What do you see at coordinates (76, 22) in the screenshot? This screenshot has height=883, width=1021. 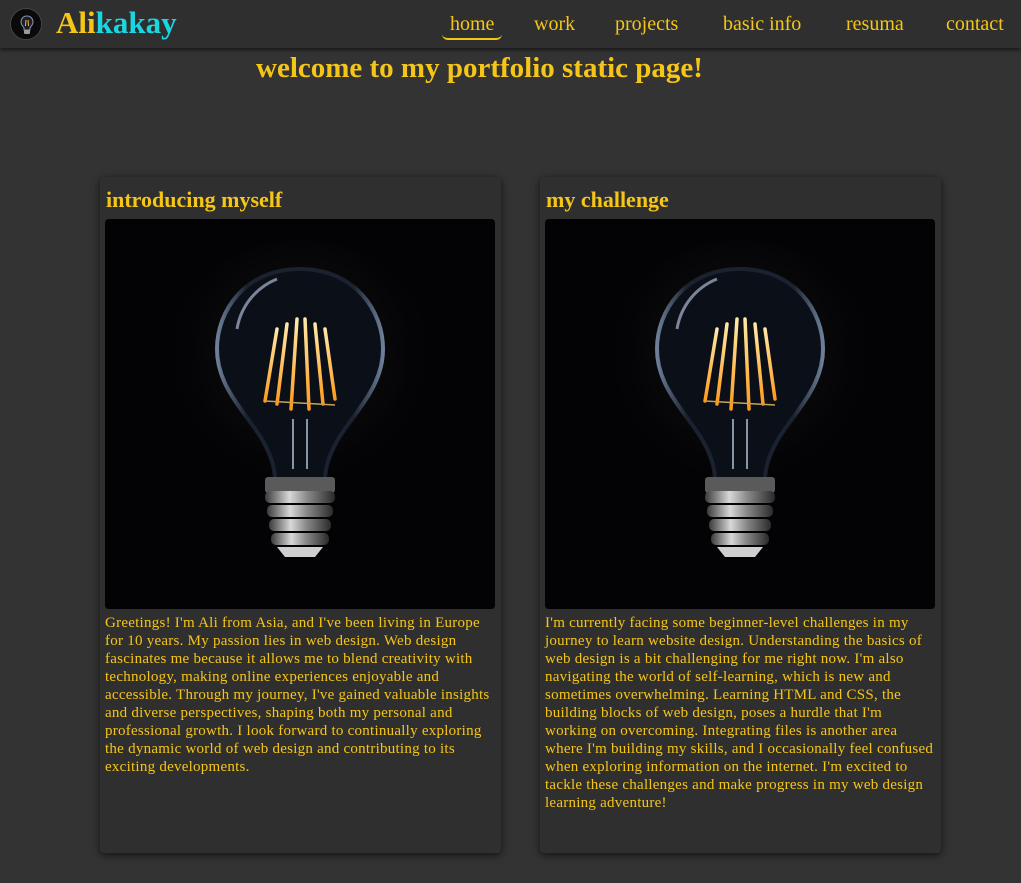 I see `brand-part-1: Ali` at bounding box center [76, 22].